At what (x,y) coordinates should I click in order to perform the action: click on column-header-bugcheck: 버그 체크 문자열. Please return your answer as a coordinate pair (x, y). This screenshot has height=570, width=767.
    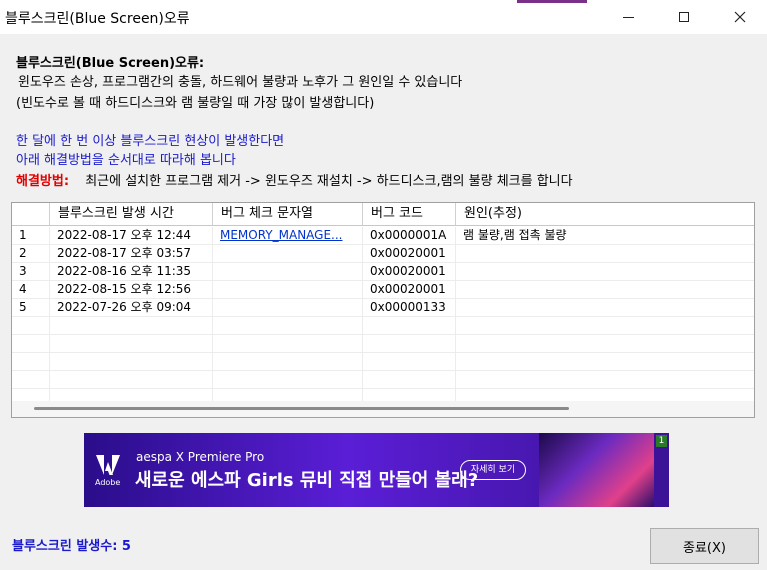
    Looking at the image, I should click on (288, 214).